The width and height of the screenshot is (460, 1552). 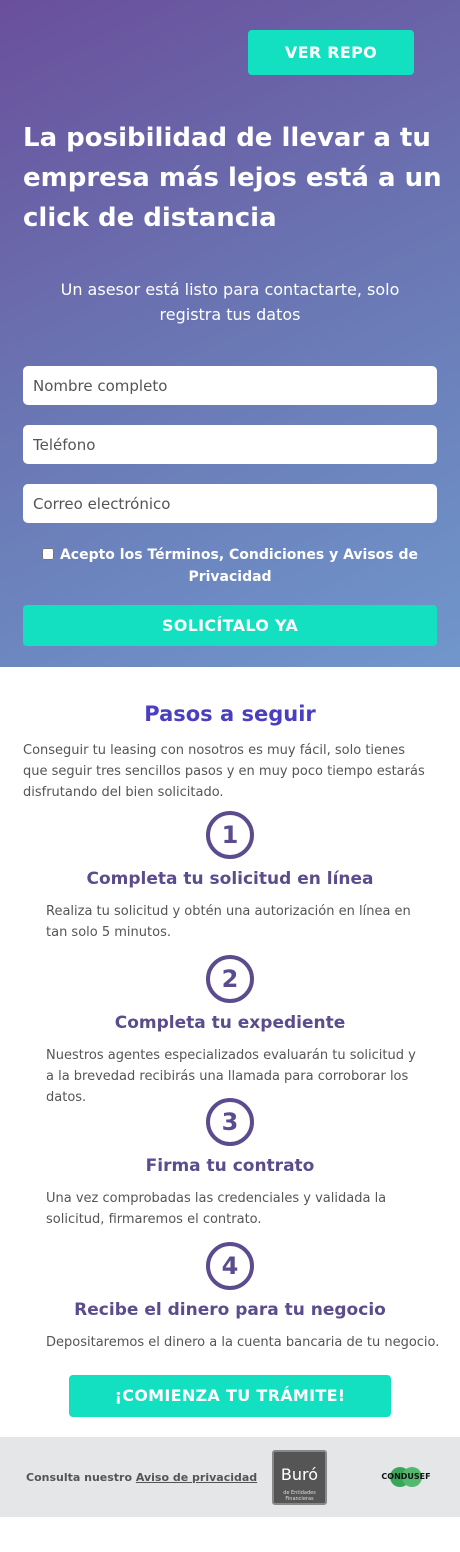 I want to click on step-number-2: 2, so click(x=230, y=979).